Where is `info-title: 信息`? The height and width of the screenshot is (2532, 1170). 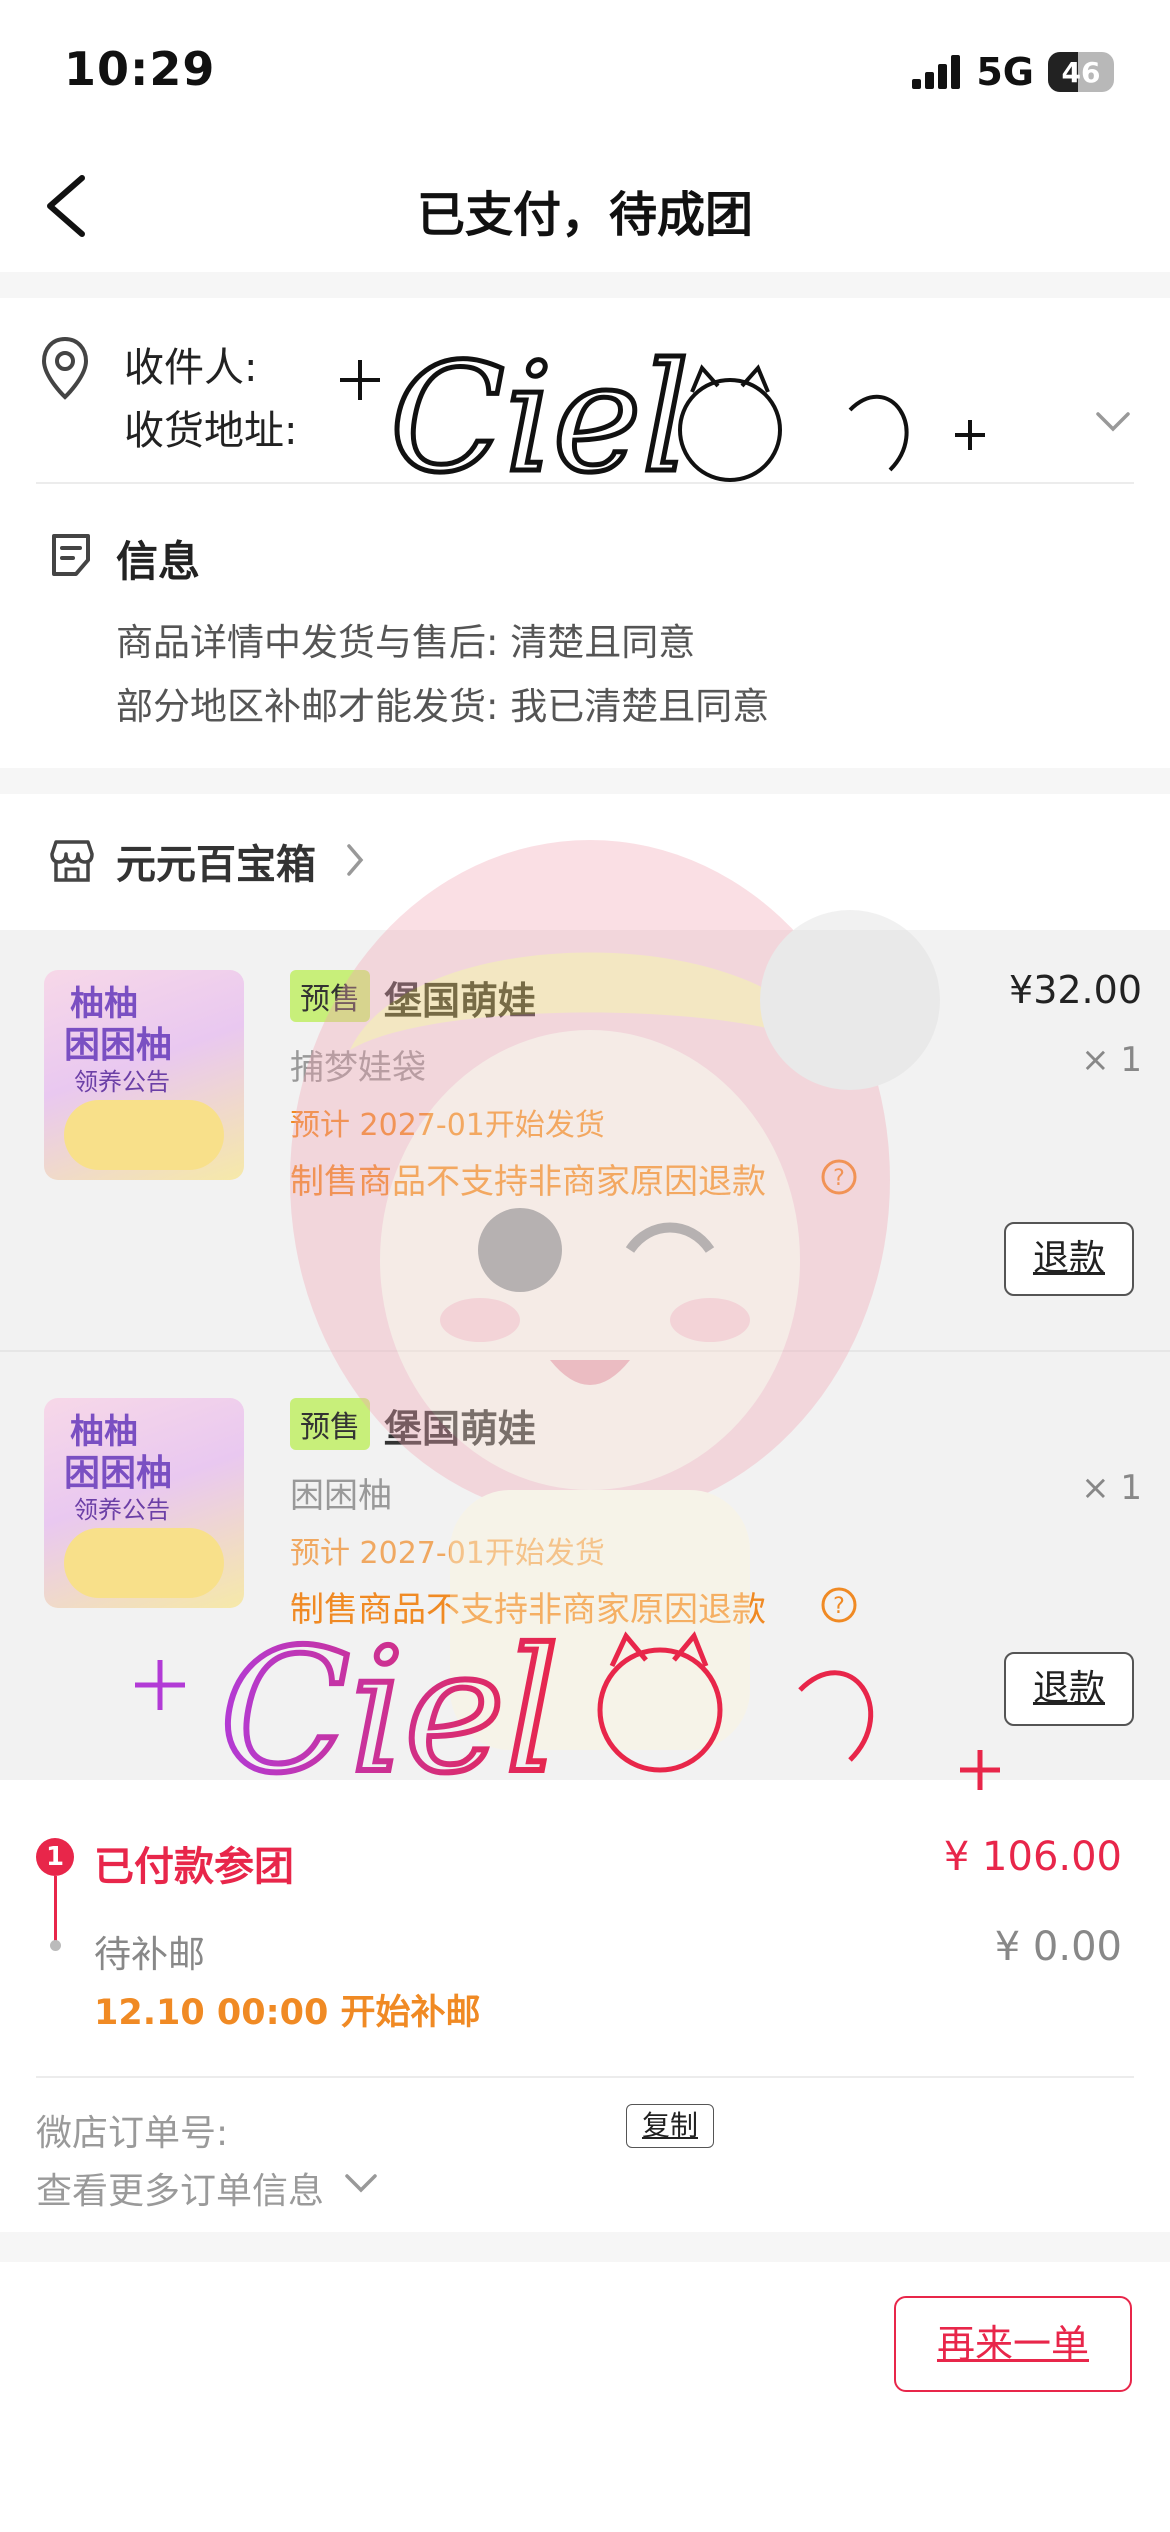 info-title: 信息 is located at coordinates (158, 561).